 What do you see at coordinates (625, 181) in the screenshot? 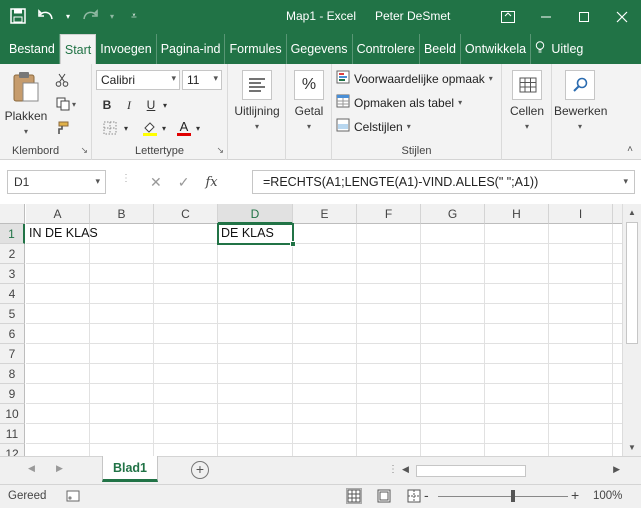
I see `expand-formula-bar-icon: ▾` at bounding box center [625, 181].